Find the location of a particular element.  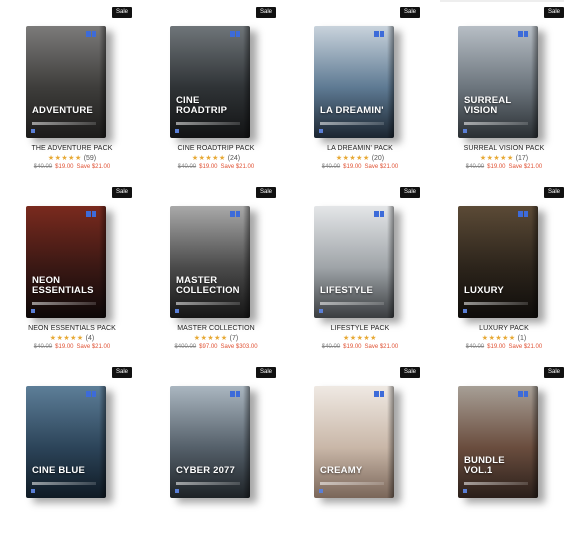

review-count: (1) is located at coordinates (522, 338).